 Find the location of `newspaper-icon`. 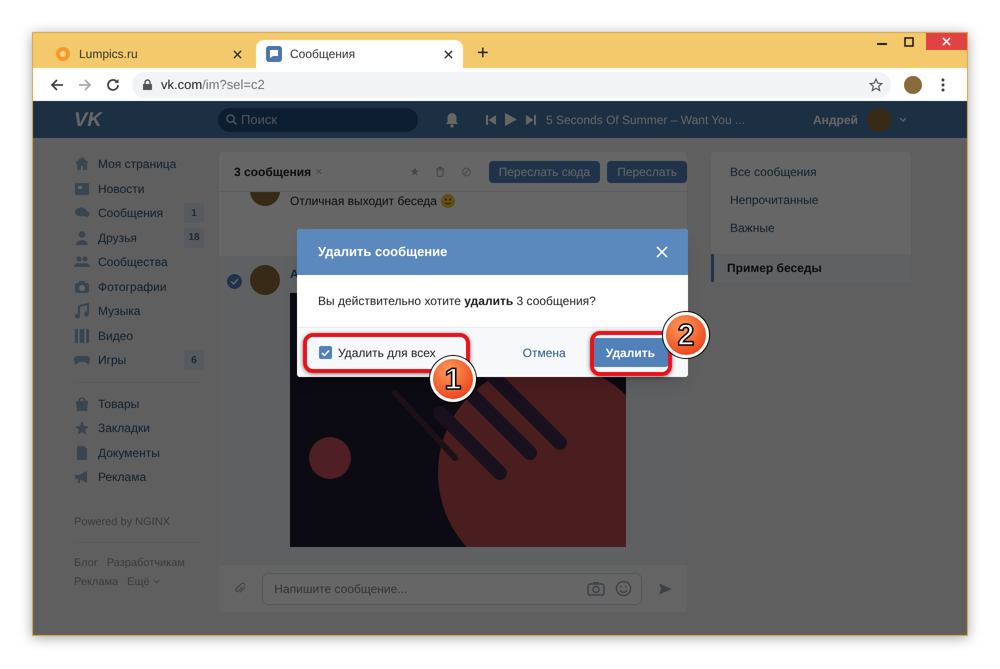

newspaper-icon is located at coordinates (82, 188).